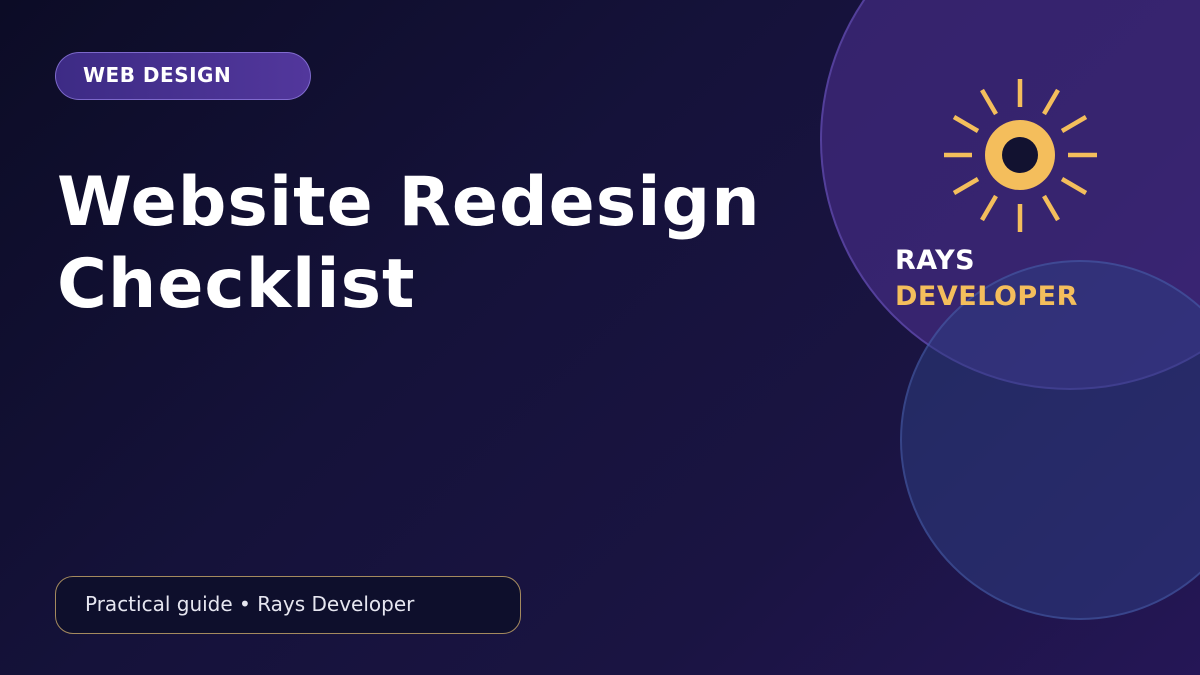 This screenshot has height=675, width=1200. I want to click on brand-name-developer: DEVELOPER, so click(986, 296).